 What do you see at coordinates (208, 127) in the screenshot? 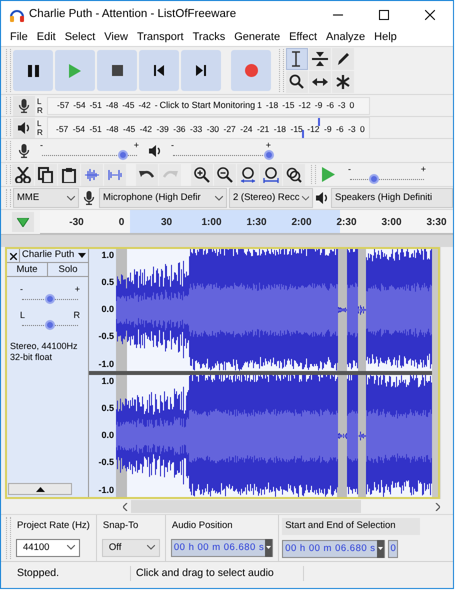
I see `playback-meter: -57 -54 -51 -48 -45 -42 -39 -36 -33 -30 -27 -24 -21 -18 -15 -12 -9 -6 -3 0` at bounding box center [208, 127].